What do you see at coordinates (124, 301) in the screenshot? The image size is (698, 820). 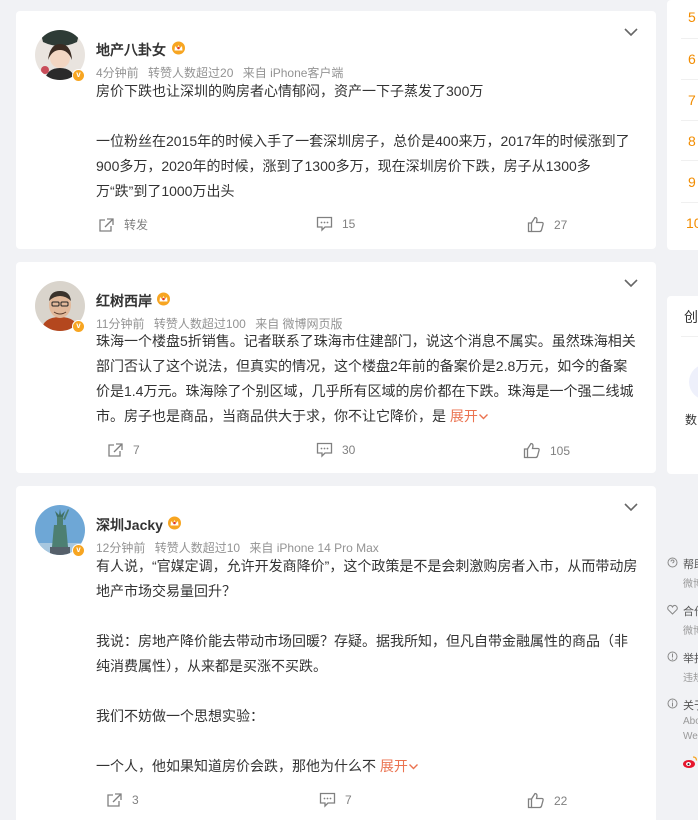 I see `username: 红树西岸` at bounding box center [124, 301].